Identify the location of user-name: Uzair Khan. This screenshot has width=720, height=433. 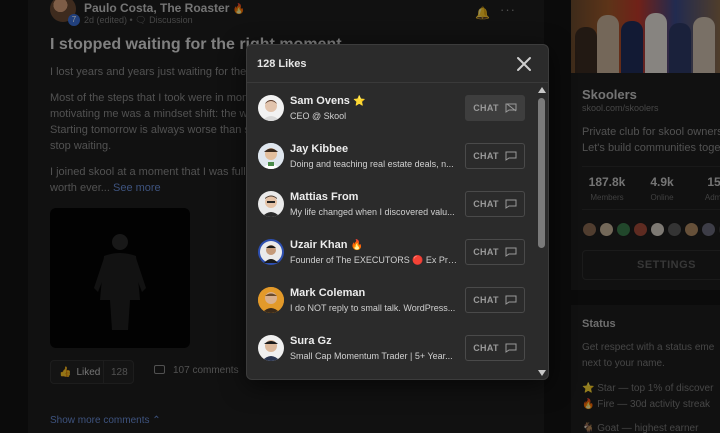
(319, 245).